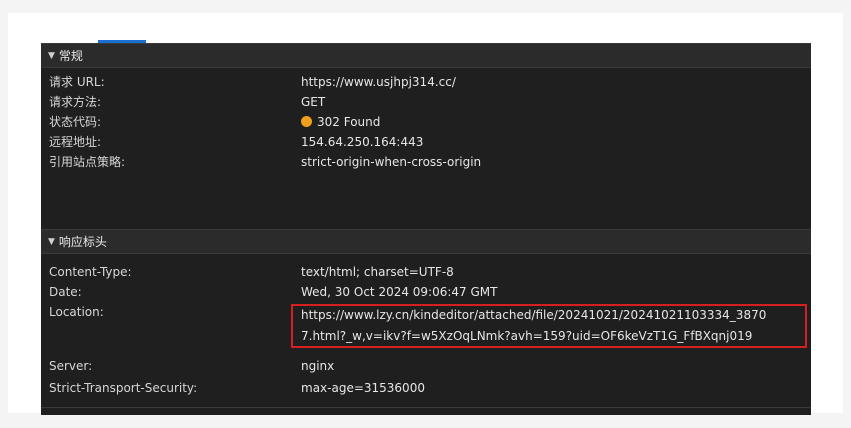  What do you see at coordinates (362, 142) in the screenshot?
I see `row-value: 154.64.250.164:443` at bounding box center [362, 142].